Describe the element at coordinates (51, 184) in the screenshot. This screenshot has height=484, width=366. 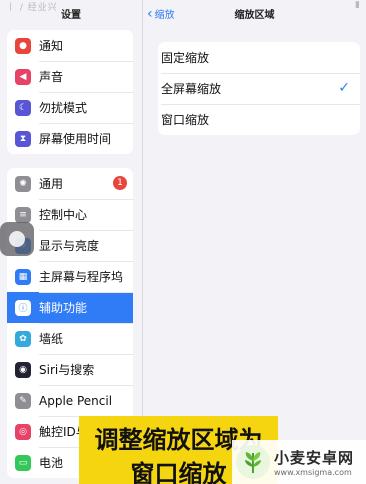
I see `sidebar-item-label: 通用` at that location.